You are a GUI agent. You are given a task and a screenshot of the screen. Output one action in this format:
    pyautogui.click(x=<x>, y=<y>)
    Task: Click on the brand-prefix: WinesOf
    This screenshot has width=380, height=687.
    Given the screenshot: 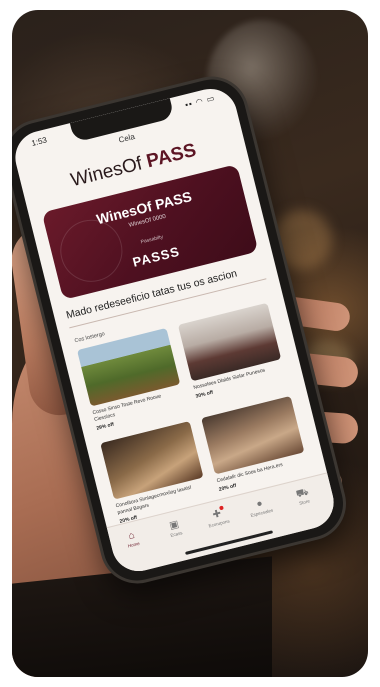 What is the action you would take?
    pyautogui.click(x=106, y=172)
    